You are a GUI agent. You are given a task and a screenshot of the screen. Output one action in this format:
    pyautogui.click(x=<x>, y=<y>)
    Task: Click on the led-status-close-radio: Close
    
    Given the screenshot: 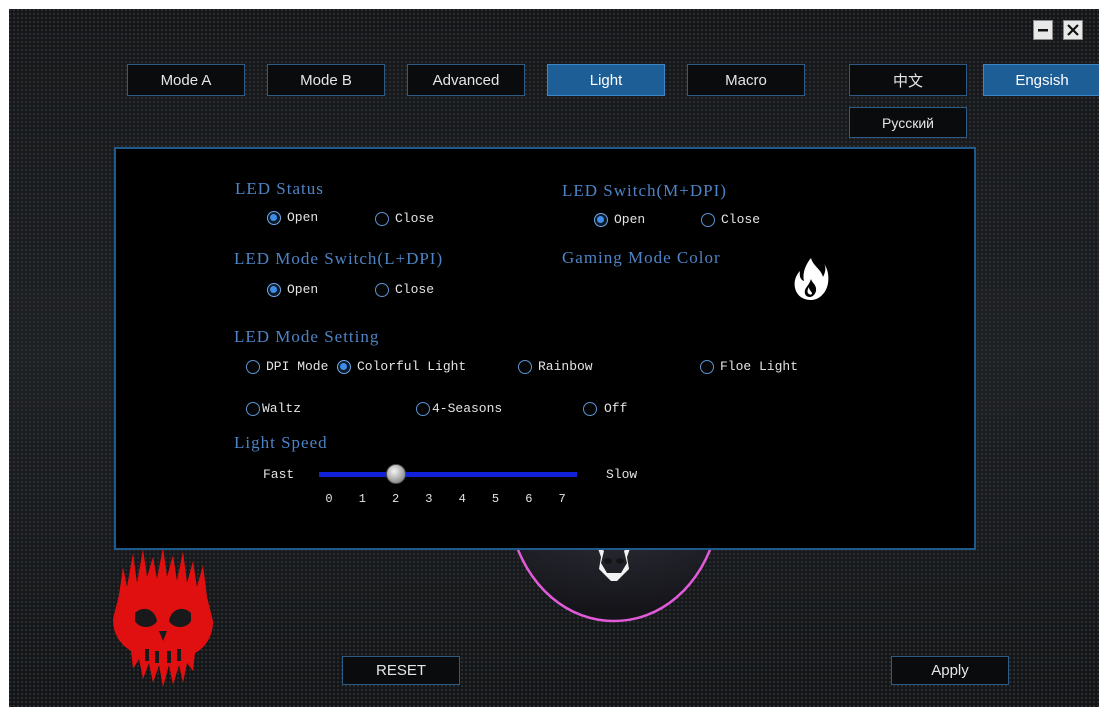 What is the action you would take?
    pyautogui.click(x=404, y=218)
    